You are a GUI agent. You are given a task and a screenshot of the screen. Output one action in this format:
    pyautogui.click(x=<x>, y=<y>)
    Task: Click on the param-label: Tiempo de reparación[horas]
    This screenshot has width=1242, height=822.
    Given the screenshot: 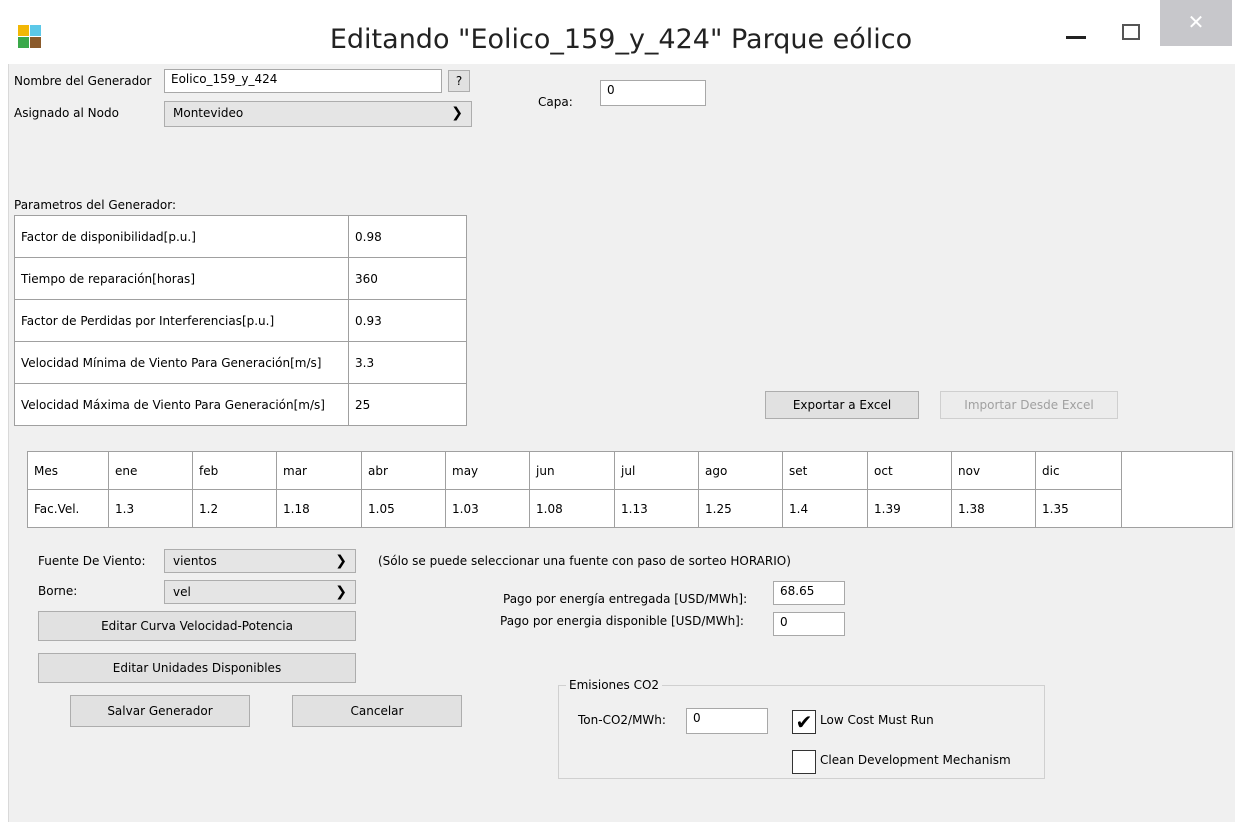 What is the action you would take?
    pyautogui.click(x=181, y=278)
    